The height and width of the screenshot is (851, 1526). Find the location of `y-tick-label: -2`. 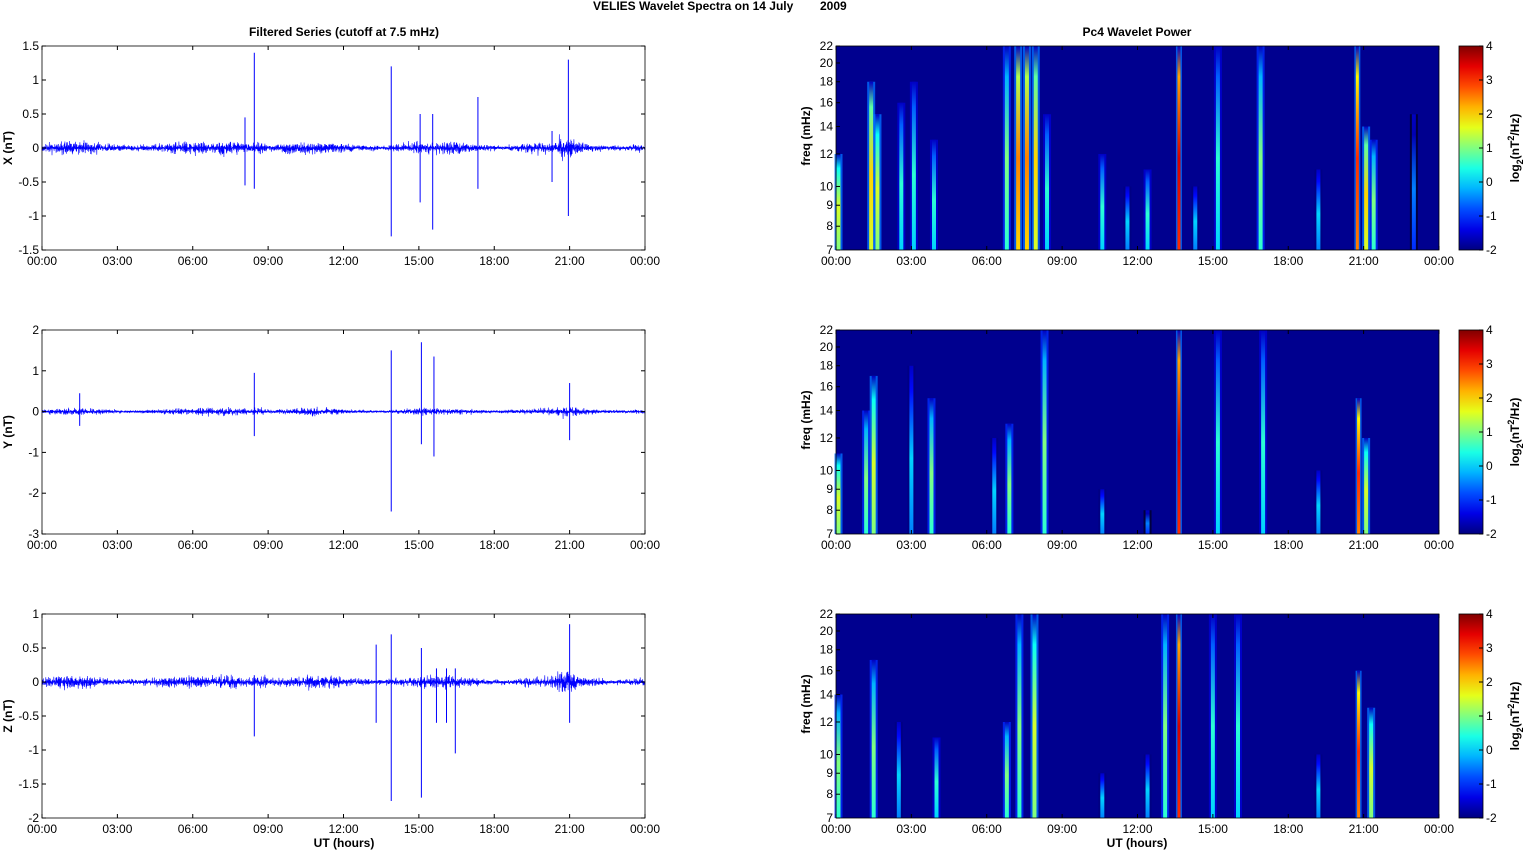

y-tick-label: -2 is located at coordinates (33, 493).